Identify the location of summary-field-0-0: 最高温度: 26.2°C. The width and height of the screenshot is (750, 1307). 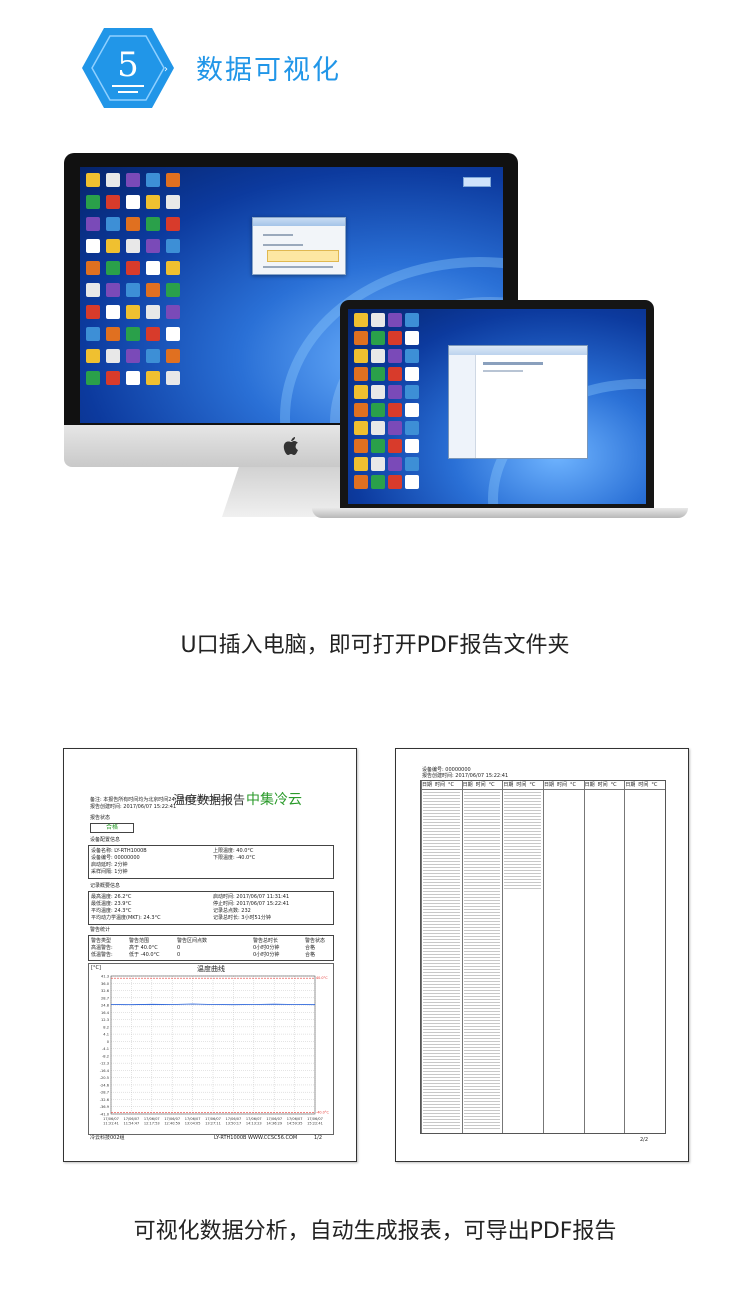
(111, 897).